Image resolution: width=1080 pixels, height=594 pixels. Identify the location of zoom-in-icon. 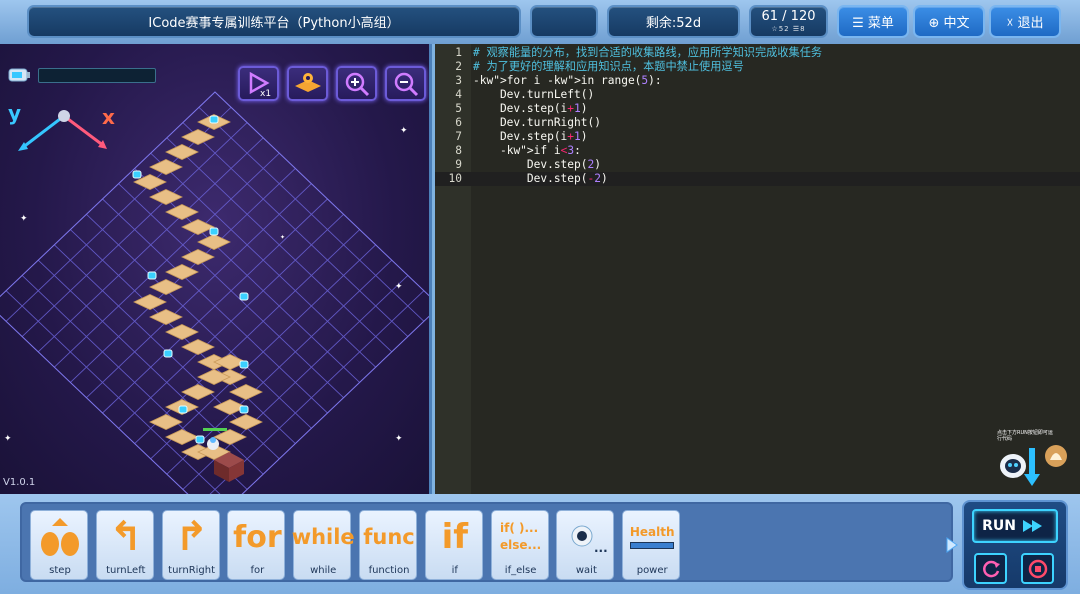
(357, 84).